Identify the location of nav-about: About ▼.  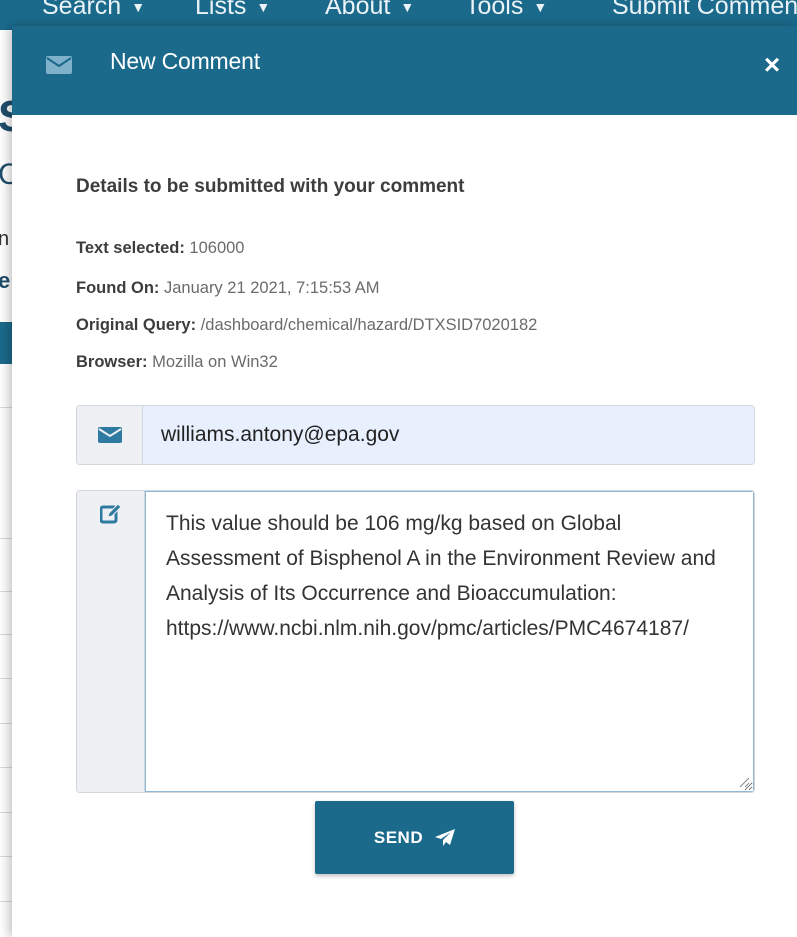
(369, 10).